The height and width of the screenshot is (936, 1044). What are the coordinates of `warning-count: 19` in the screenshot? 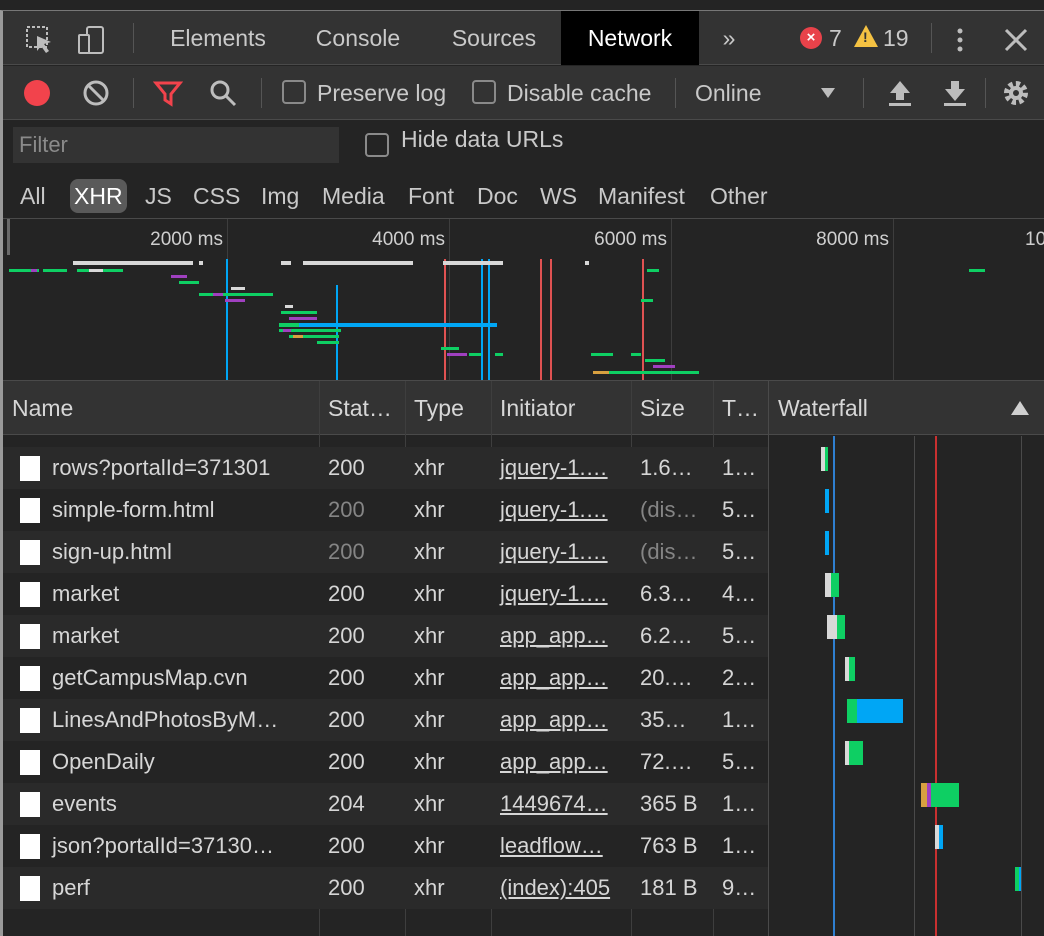 It's located at (896, 38).